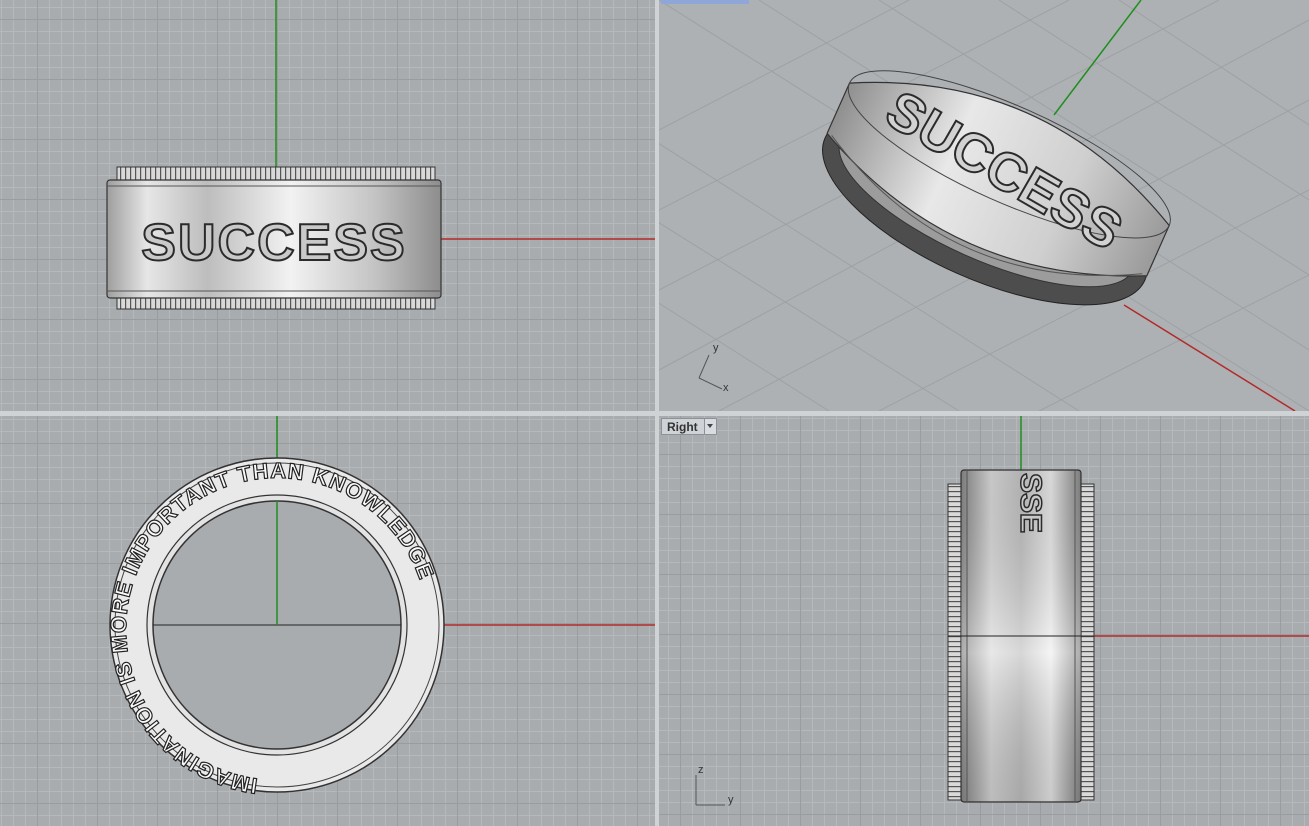 The height and width of the screenshot is (826, 1309). I want to click on x-axis-line, so click(1209, 357).